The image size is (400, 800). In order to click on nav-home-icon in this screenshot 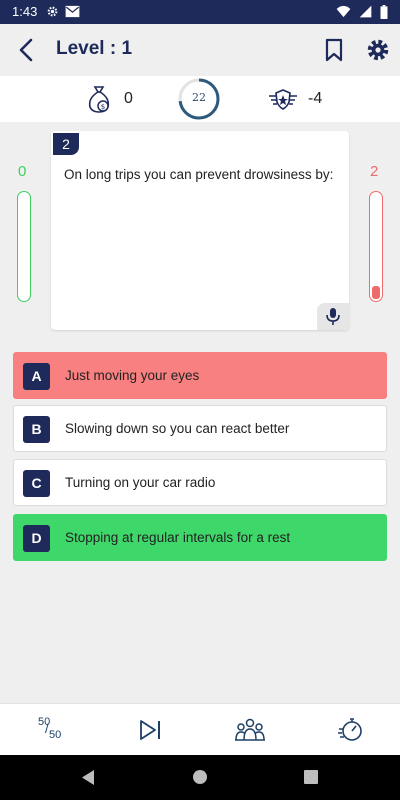, I will do `click(200, 777)`.